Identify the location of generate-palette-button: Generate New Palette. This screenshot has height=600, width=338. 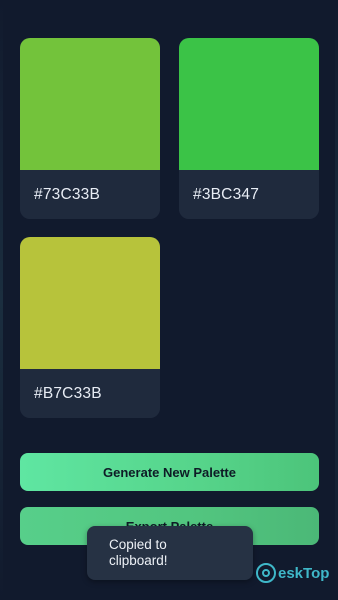
(169, 472).